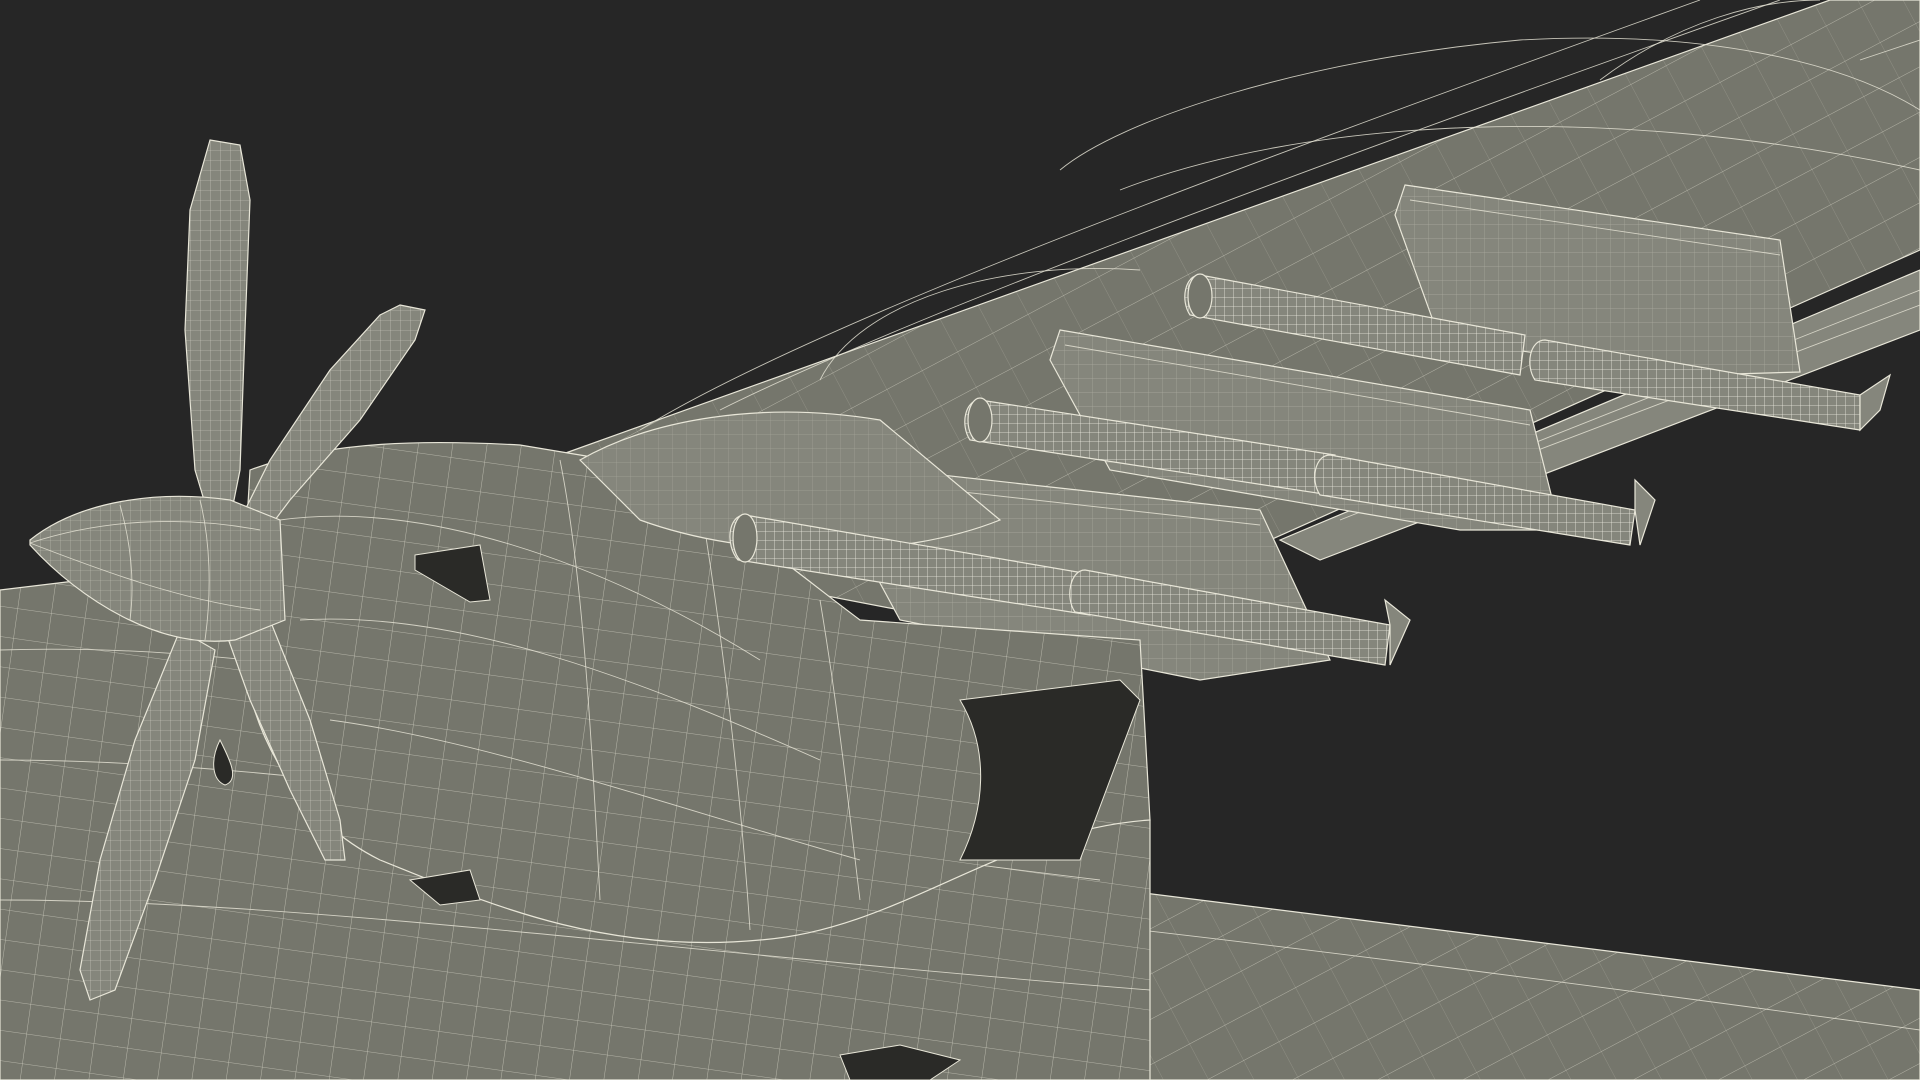  I want to click on propeller-blade-top, so click(217, 330).